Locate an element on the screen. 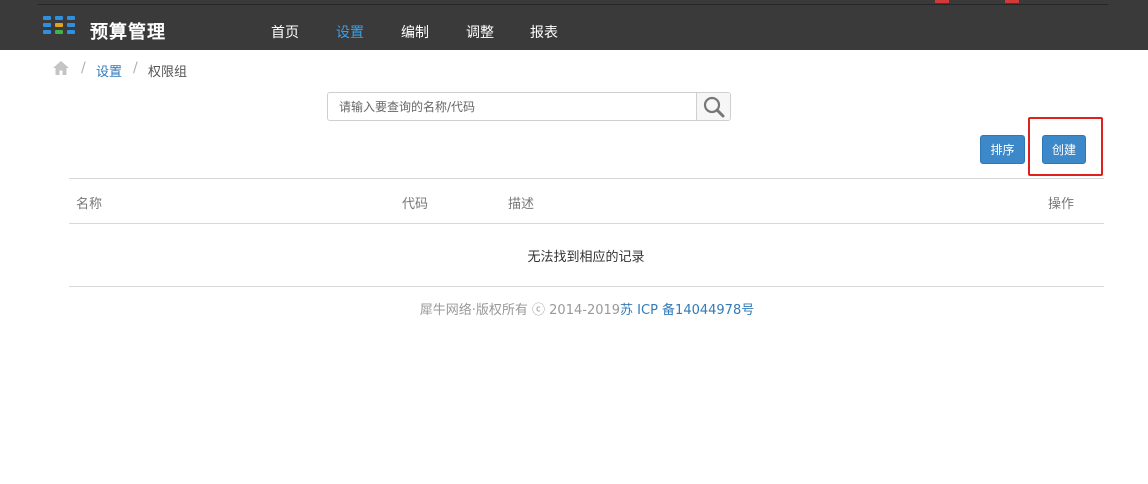  nav-home: 首页 is located at coordinates (285, 32).